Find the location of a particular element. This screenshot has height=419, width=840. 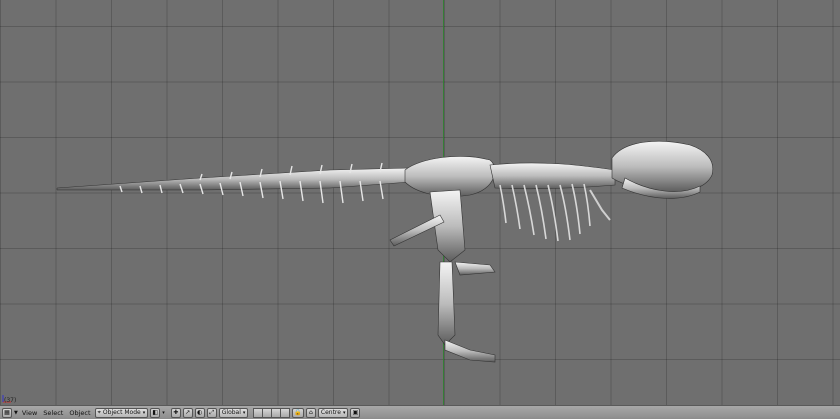

pivot-dropdown: Global ▾ is located at coordinates (233, 412).